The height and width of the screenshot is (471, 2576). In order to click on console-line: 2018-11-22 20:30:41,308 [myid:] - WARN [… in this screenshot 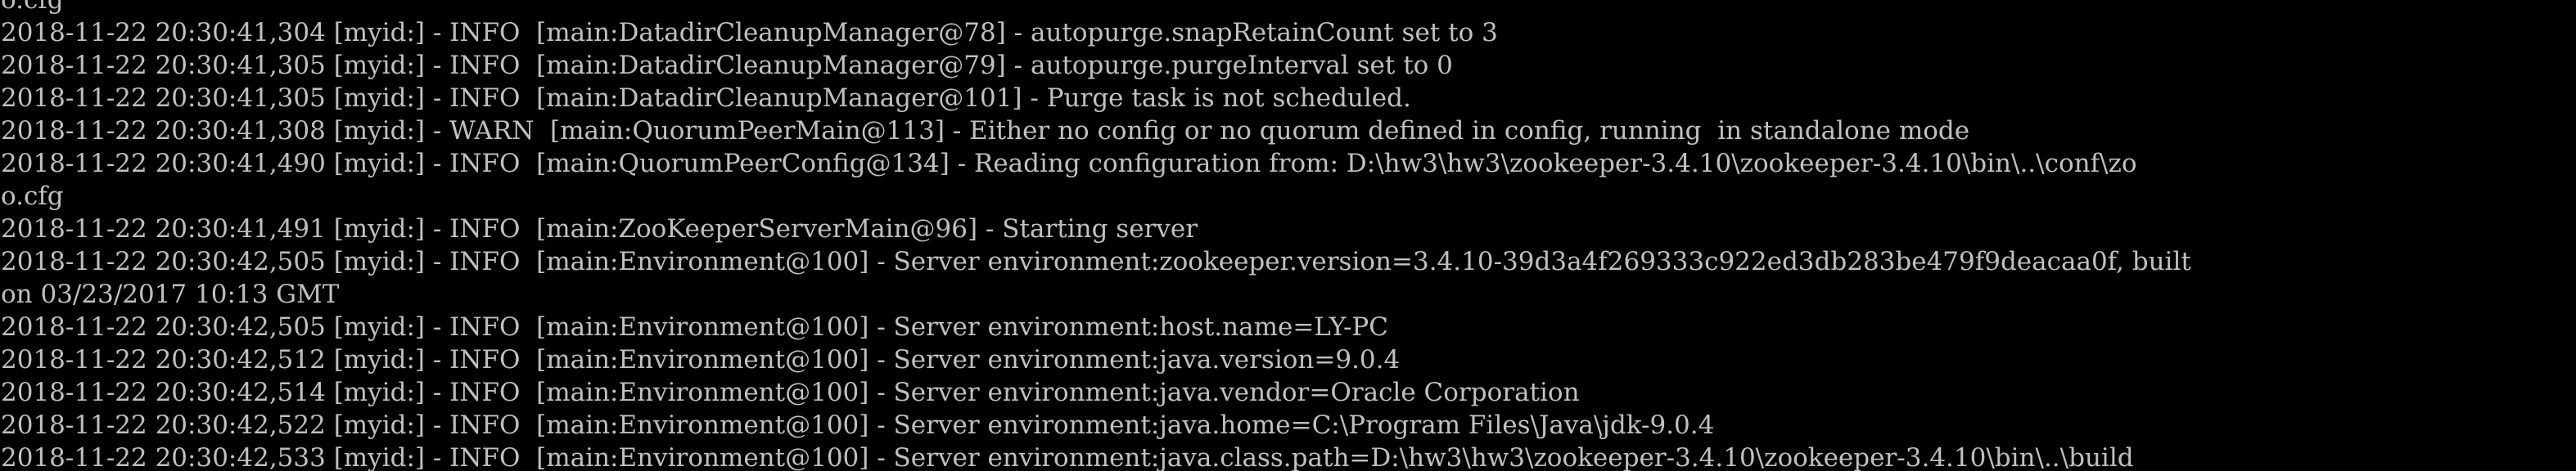, I will do `click(985, 131)`.